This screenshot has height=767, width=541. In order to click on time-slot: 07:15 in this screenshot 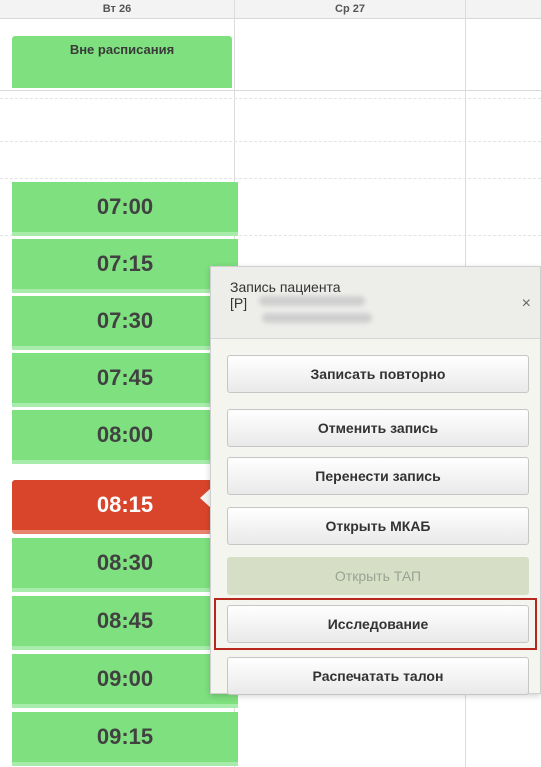, I will do `click(125, 266)`.